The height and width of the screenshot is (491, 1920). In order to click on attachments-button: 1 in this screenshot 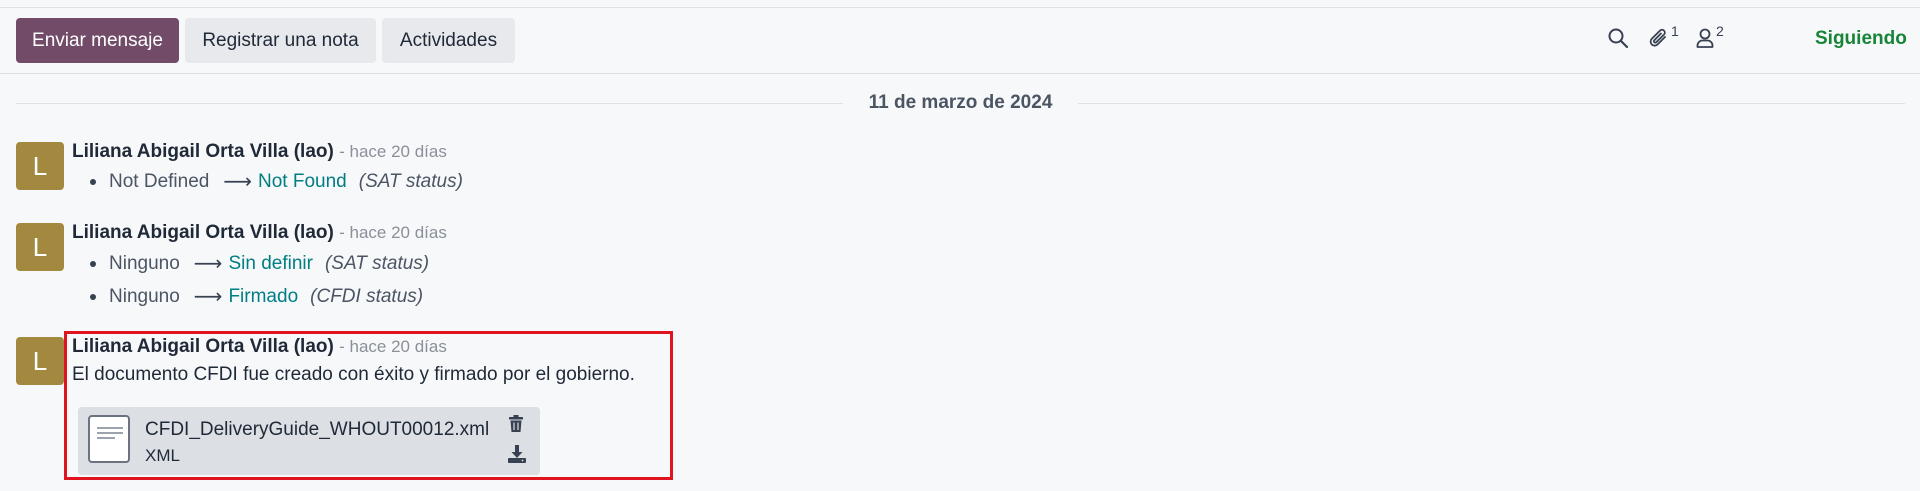, I will do `click(1663, 38)`.